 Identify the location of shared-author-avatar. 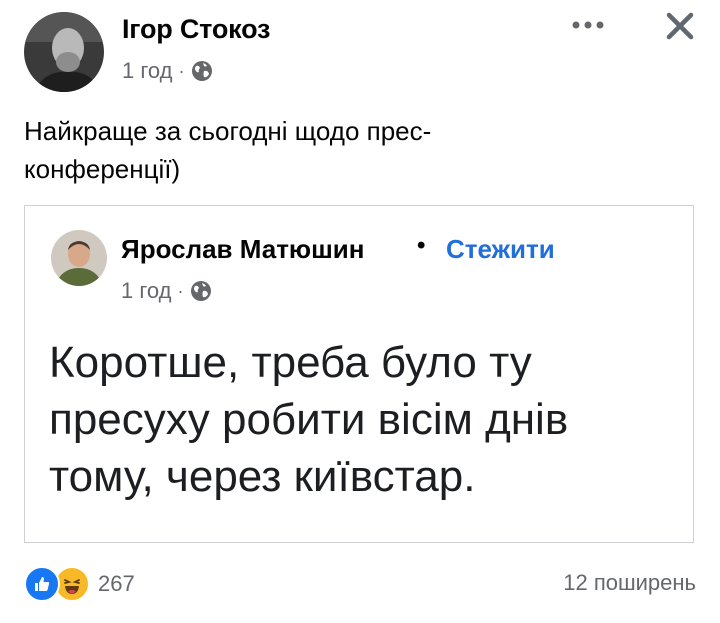
(79, 258).